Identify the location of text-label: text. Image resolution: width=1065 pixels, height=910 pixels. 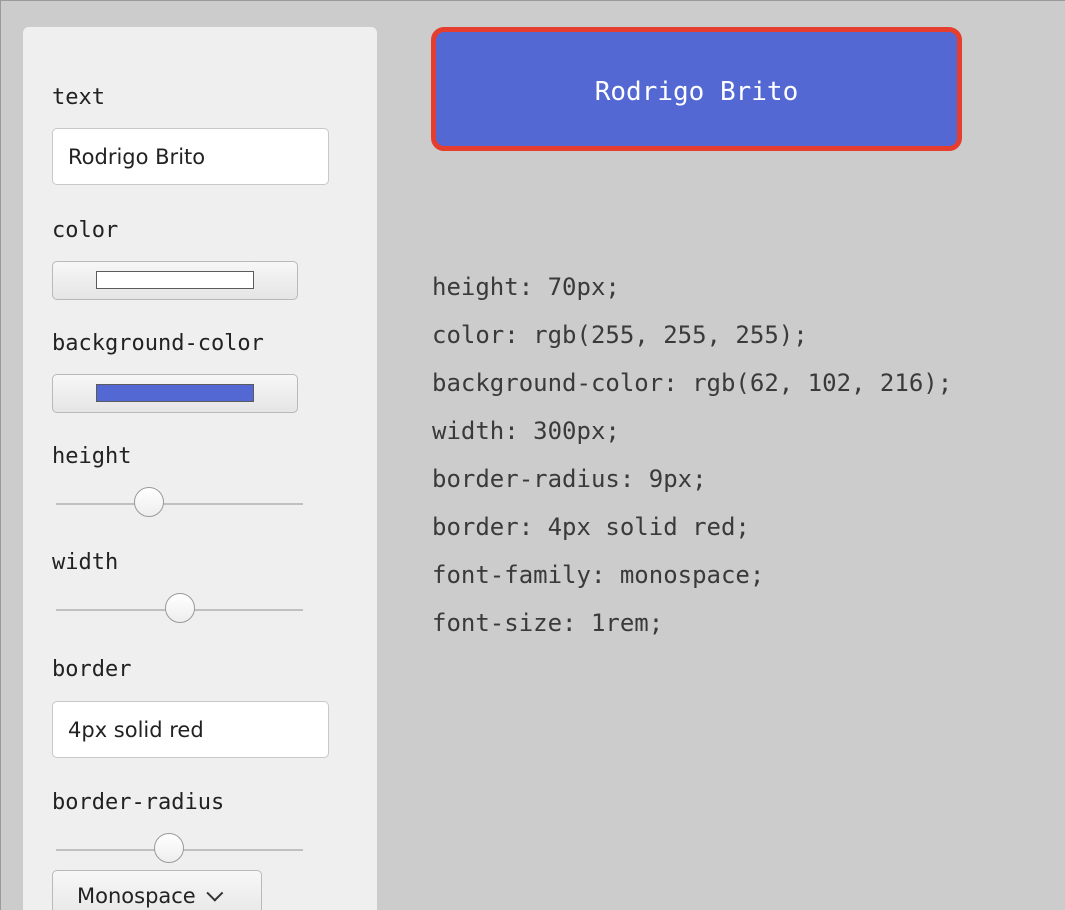
(78, 97).